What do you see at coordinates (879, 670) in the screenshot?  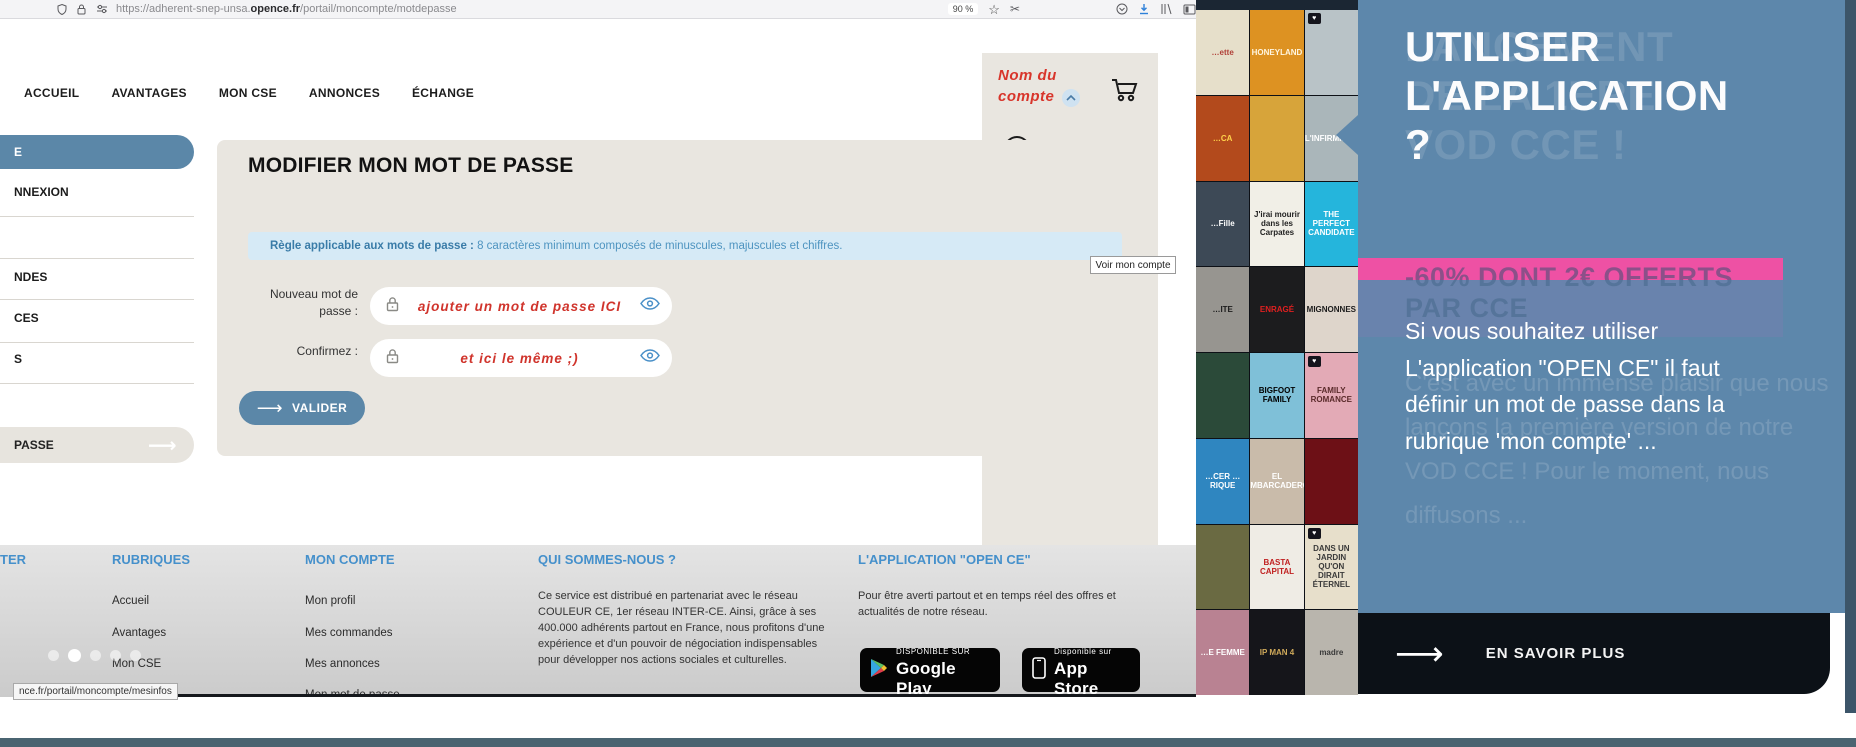 I see `google-play-icon` at bounding box center [879, 670].